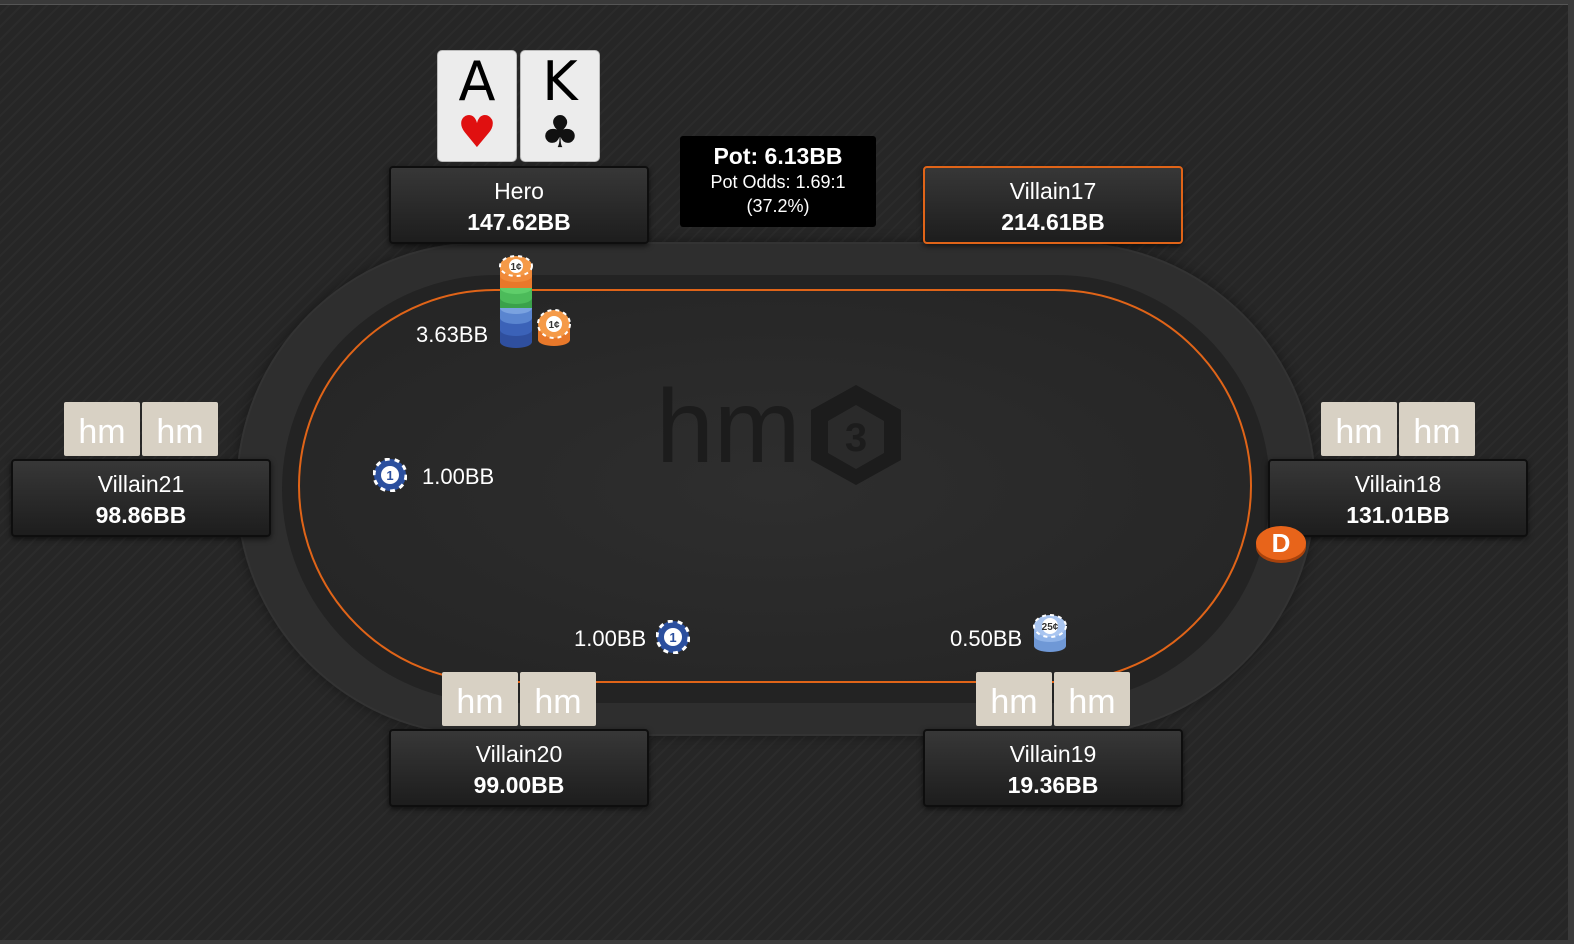 The width and height of the screenshot is (1574, 944). What do you see at coordinates (519, 785) in the screenshot?
I see `player-stack: 99.00BB` at bounding box center [519, 785].